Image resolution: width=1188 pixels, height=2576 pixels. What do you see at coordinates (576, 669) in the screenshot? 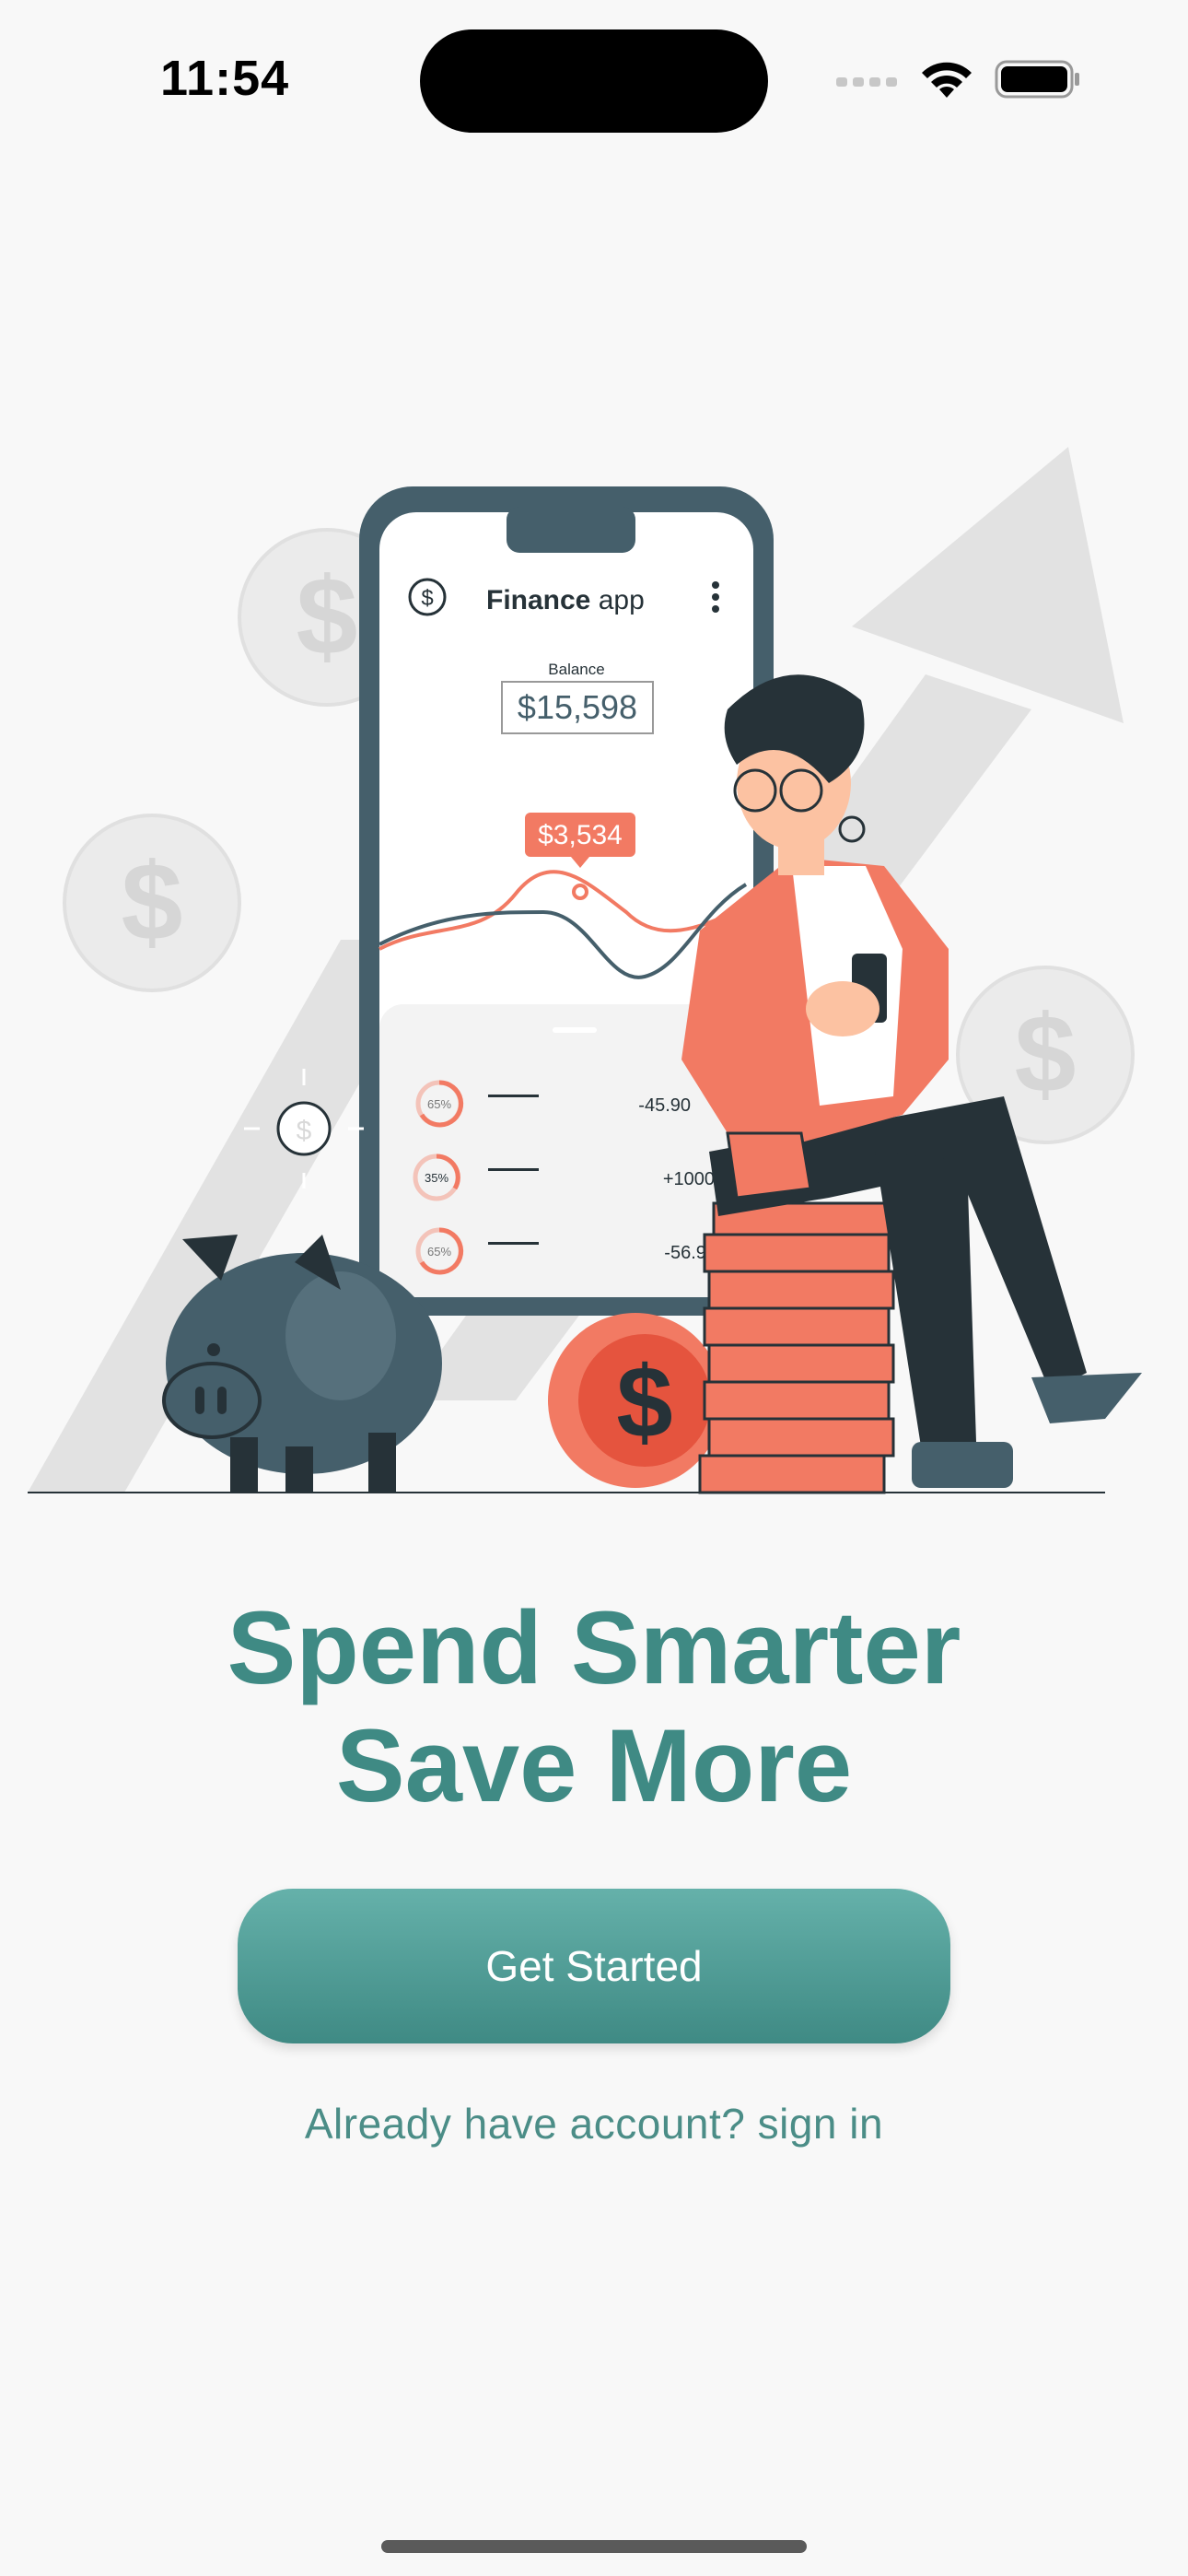
I see `balance-label: Balance` at bounding box center [576, 669].